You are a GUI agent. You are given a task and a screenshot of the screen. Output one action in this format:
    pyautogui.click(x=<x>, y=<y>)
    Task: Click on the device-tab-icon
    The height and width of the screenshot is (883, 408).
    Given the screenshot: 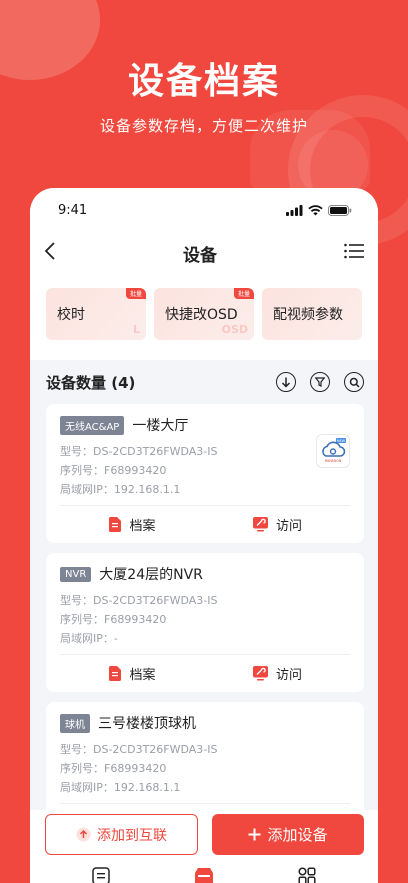 What is the action you would take?
    pyautogui.click(x=204, y=875)
    